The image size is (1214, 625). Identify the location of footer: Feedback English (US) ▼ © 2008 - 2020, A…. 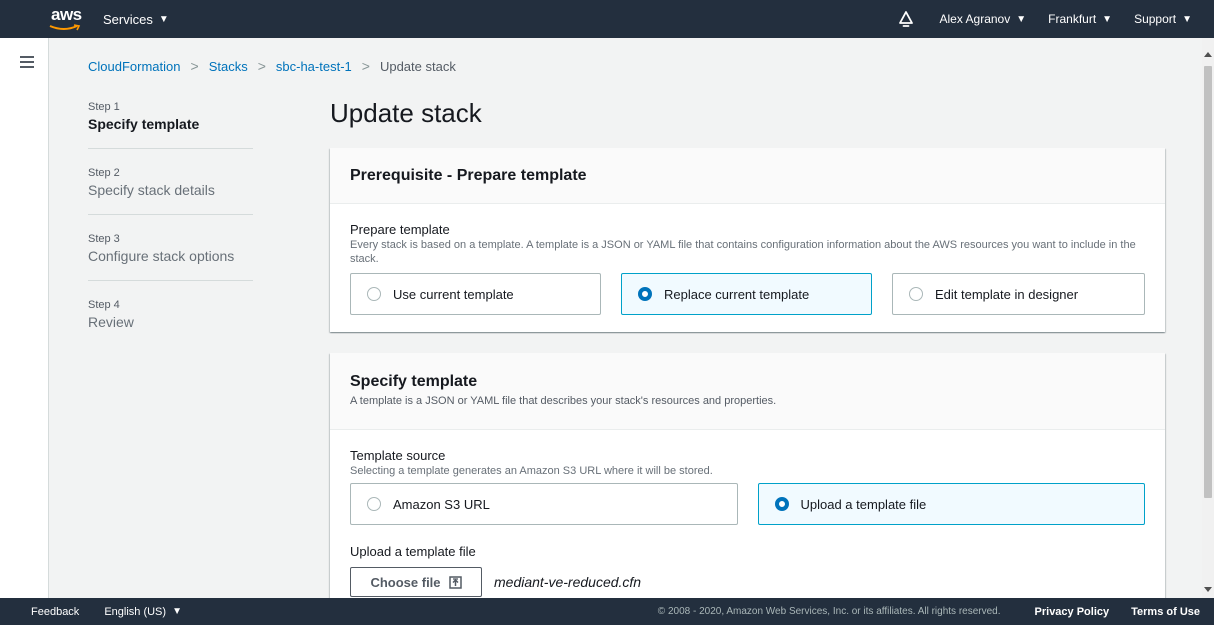
(607, 611).